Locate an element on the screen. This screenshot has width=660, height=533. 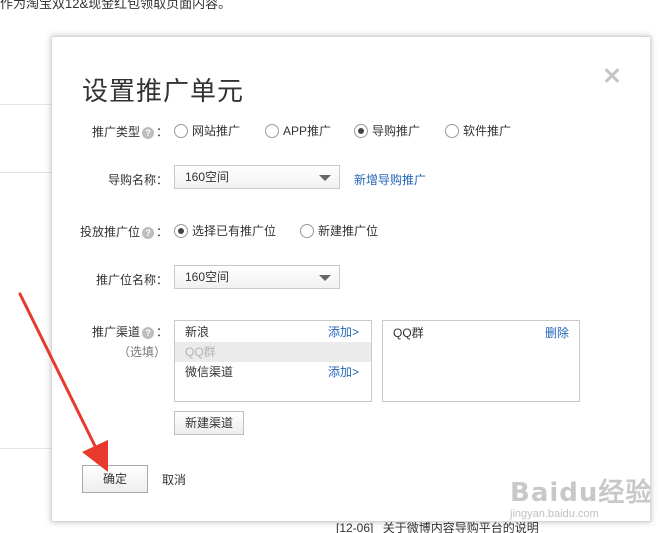
placement-label: 投放推广位?： is located at coordinates (124, 232).